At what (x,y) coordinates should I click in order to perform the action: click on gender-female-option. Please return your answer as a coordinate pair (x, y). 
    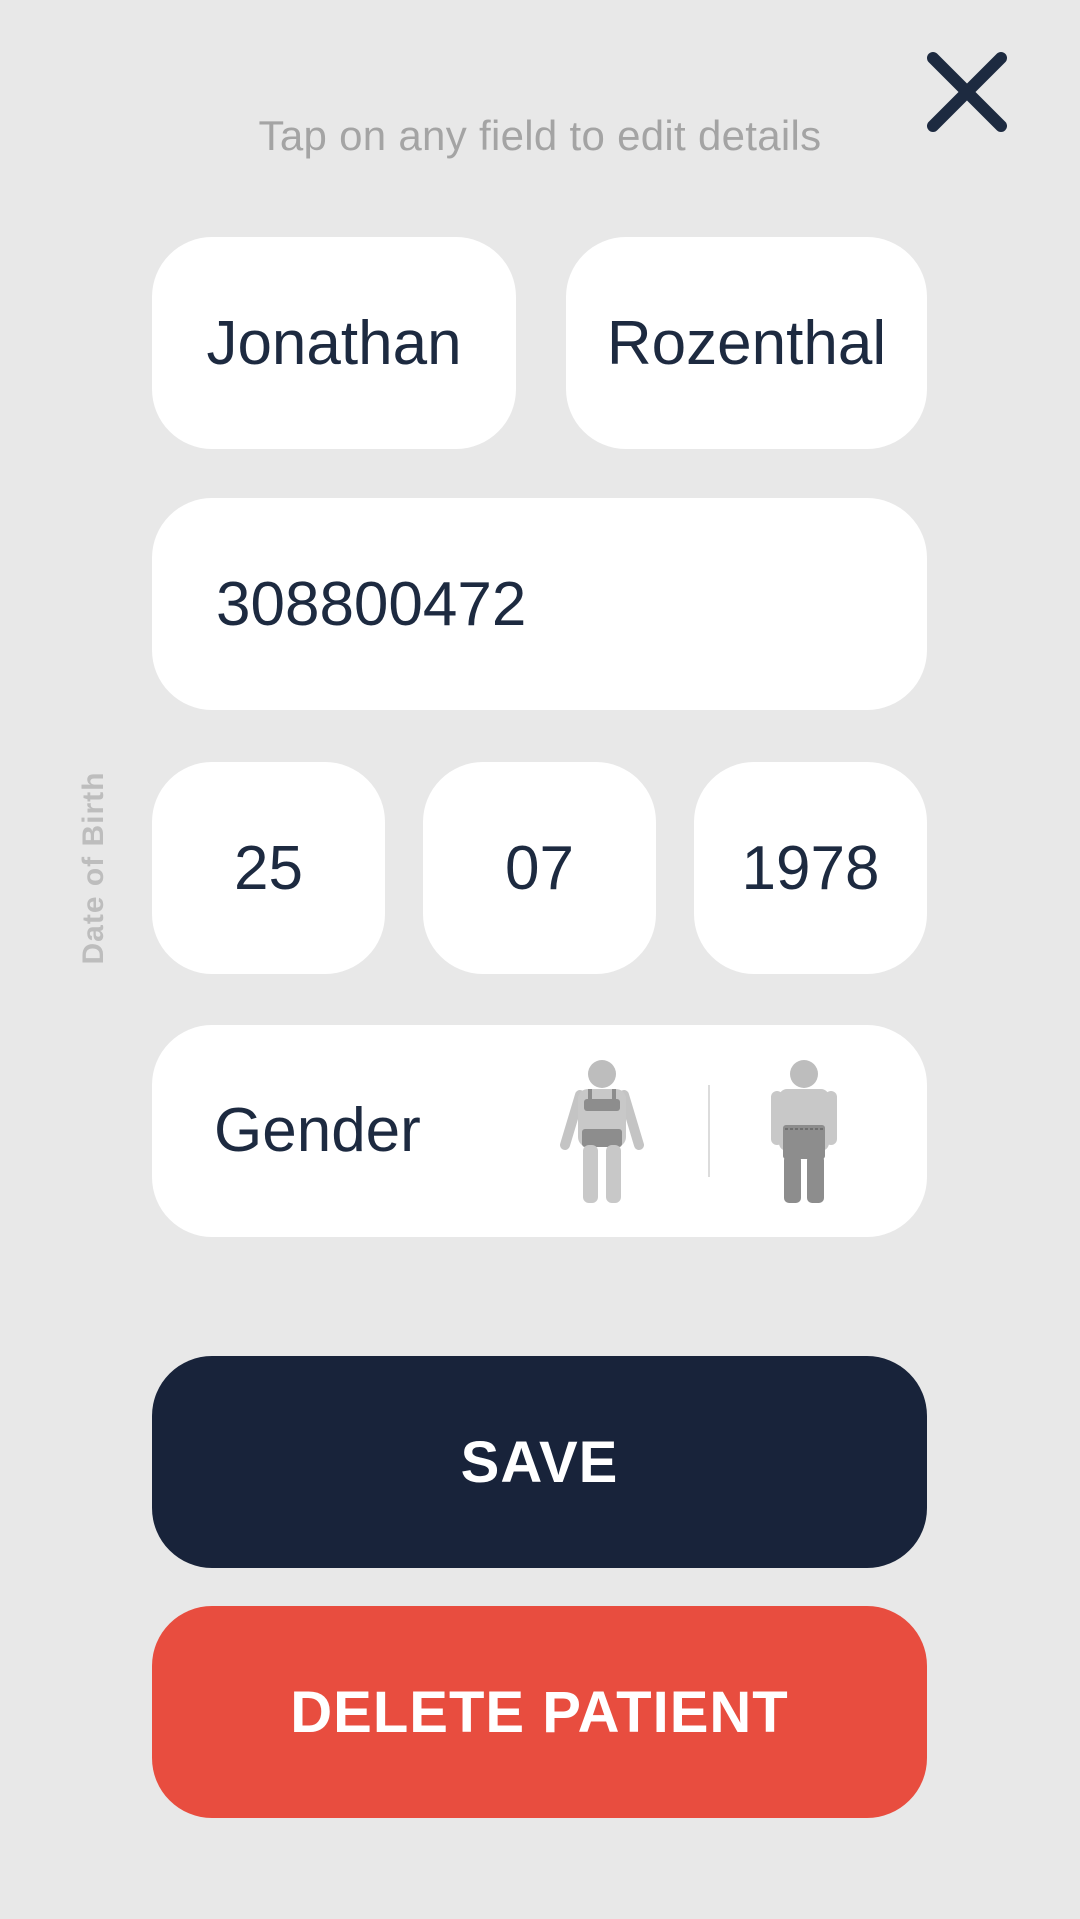
    Looking at the image, I should click on (602, 1131).